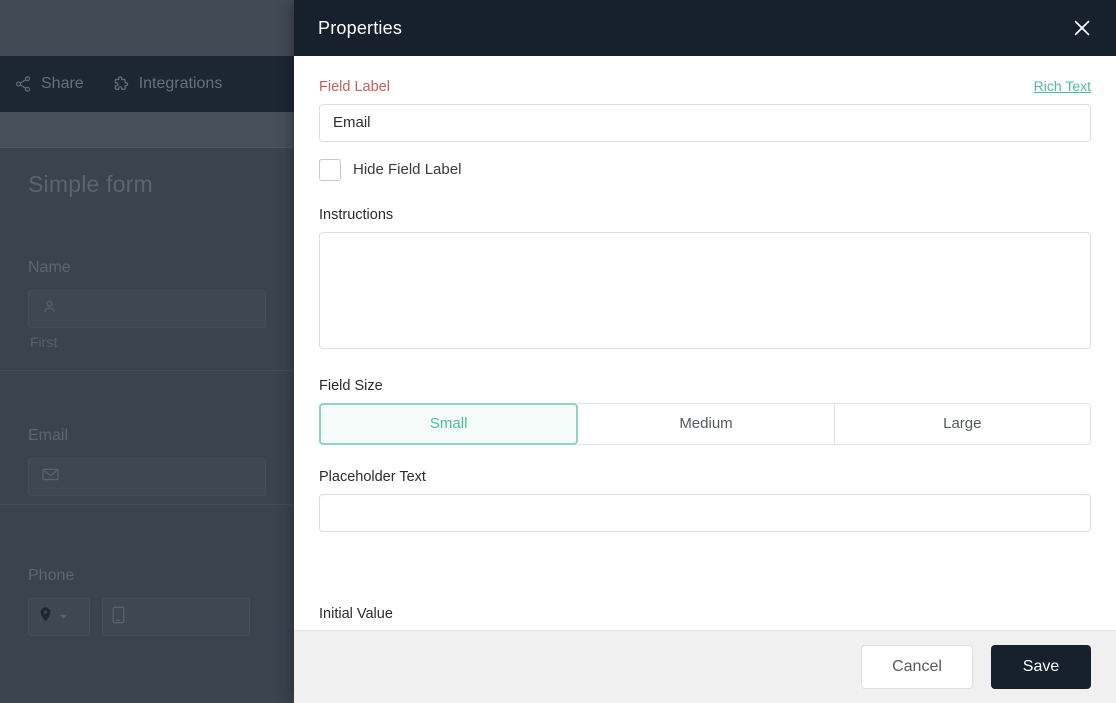 The image size is (1116, 703). I want to click on background-navbar: Share Integrations, so click(147, 84).